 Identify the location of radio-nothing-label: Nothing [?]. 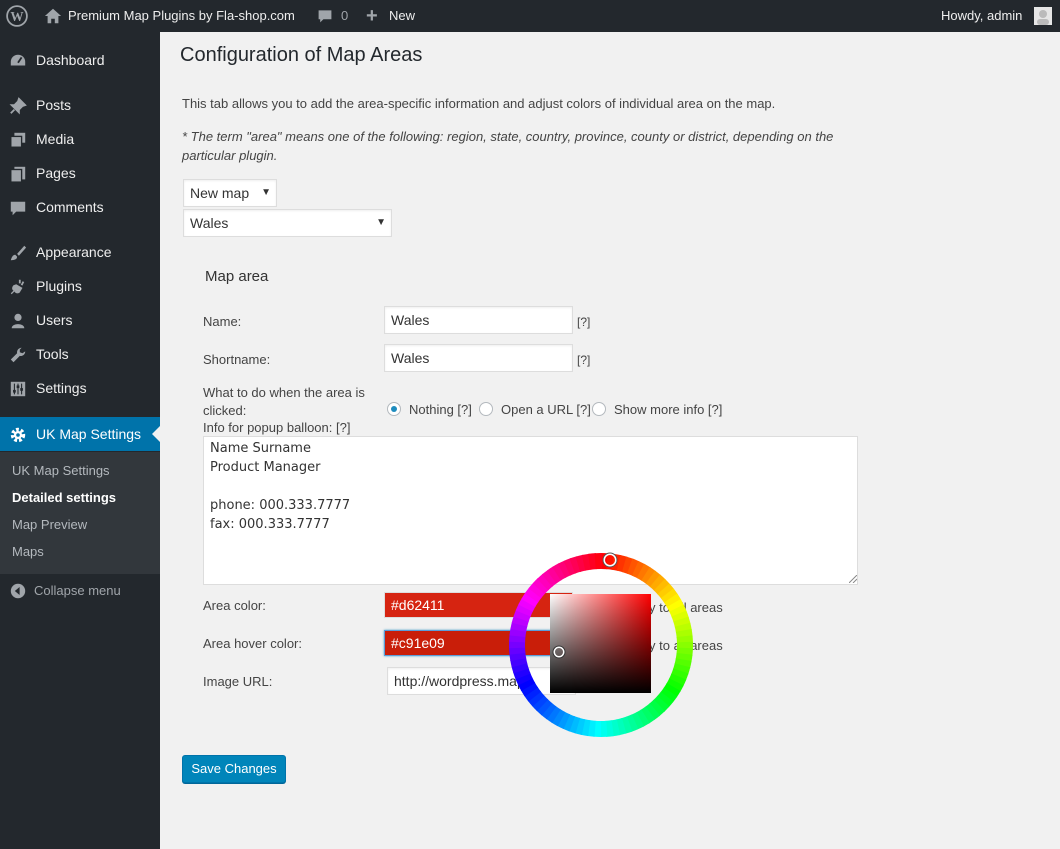
(440, 409).